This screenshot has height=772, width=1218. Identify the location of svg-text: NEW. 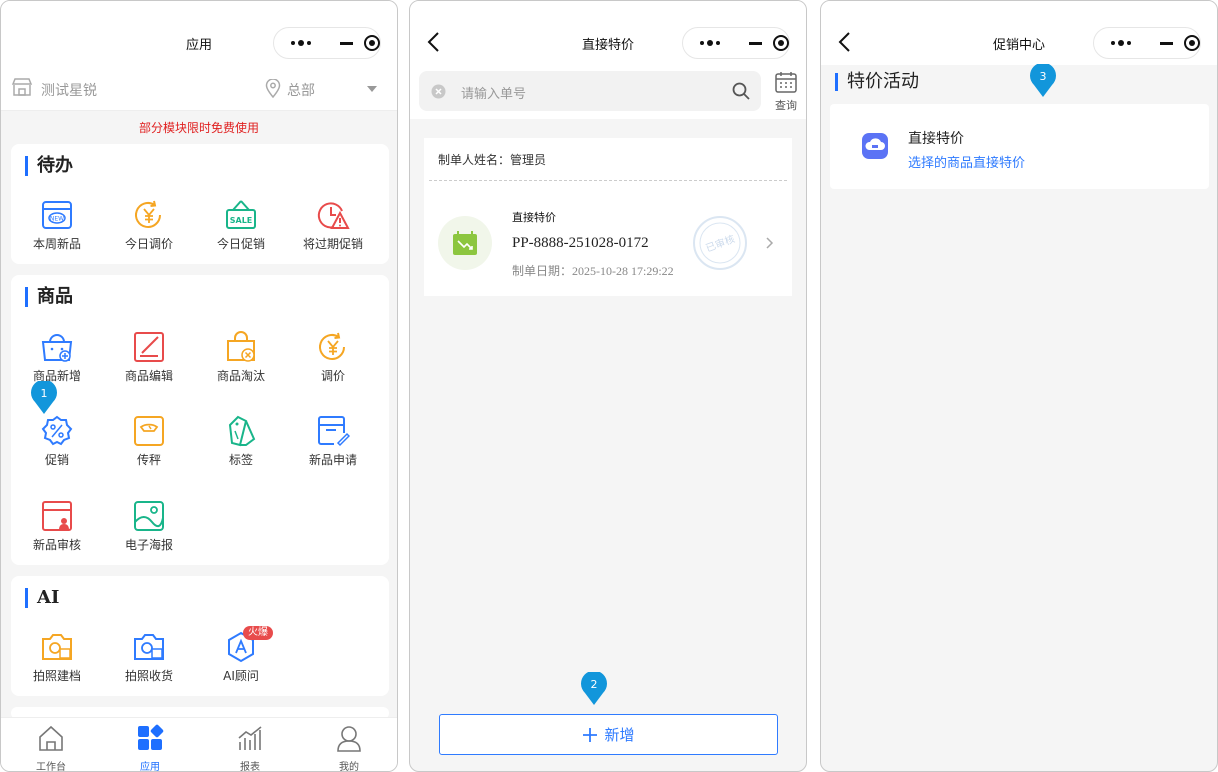
(57, 219).